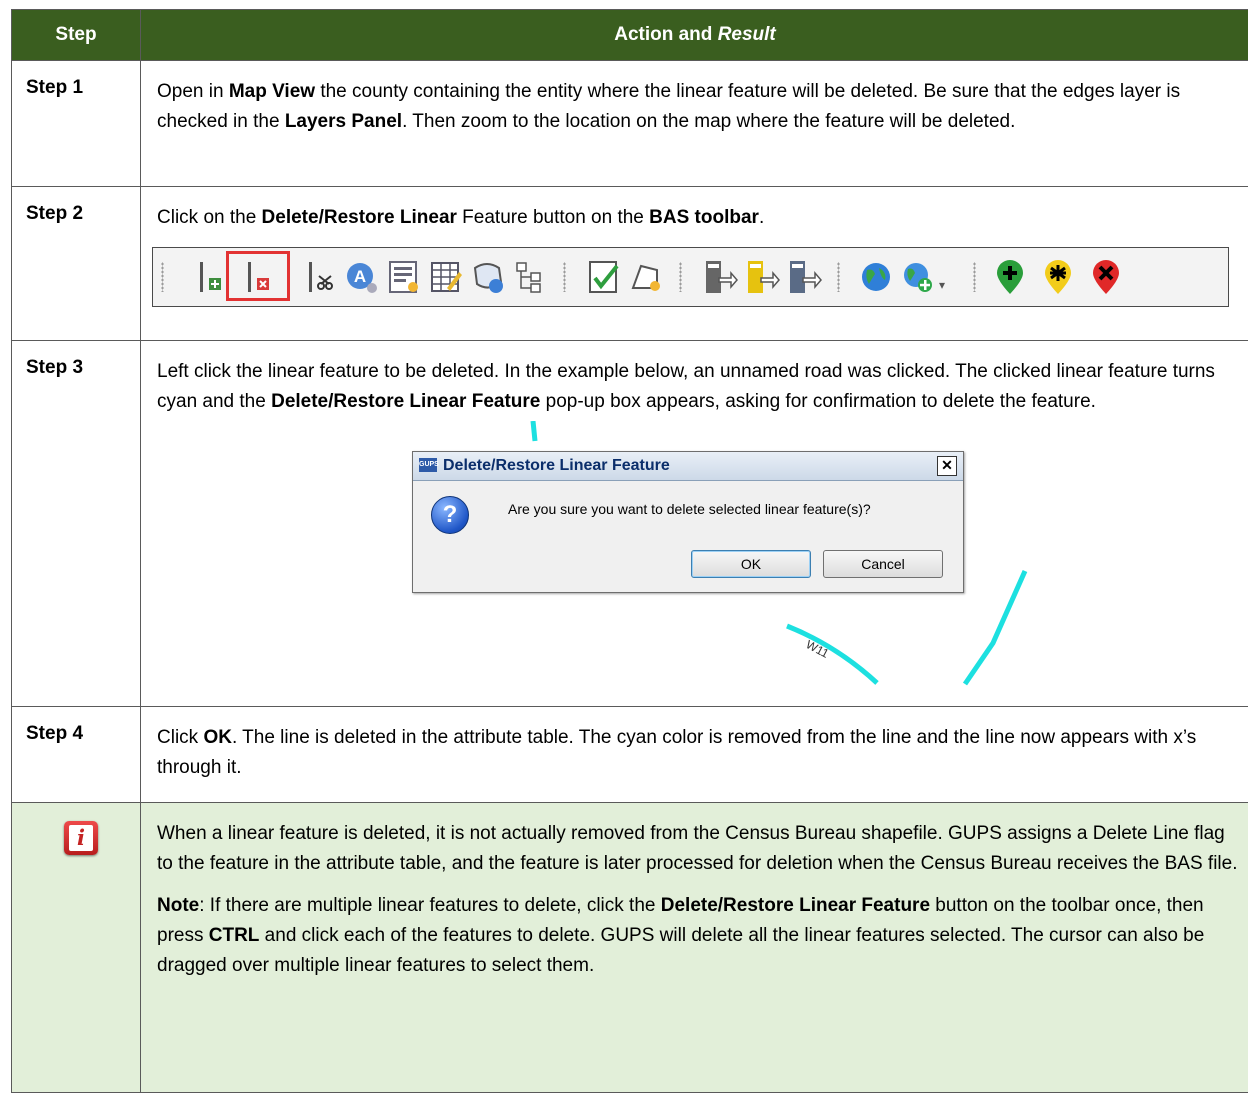  Describe the element at coordinates (320, 277) in the screenshot. I see `split-line-icon` at that location.